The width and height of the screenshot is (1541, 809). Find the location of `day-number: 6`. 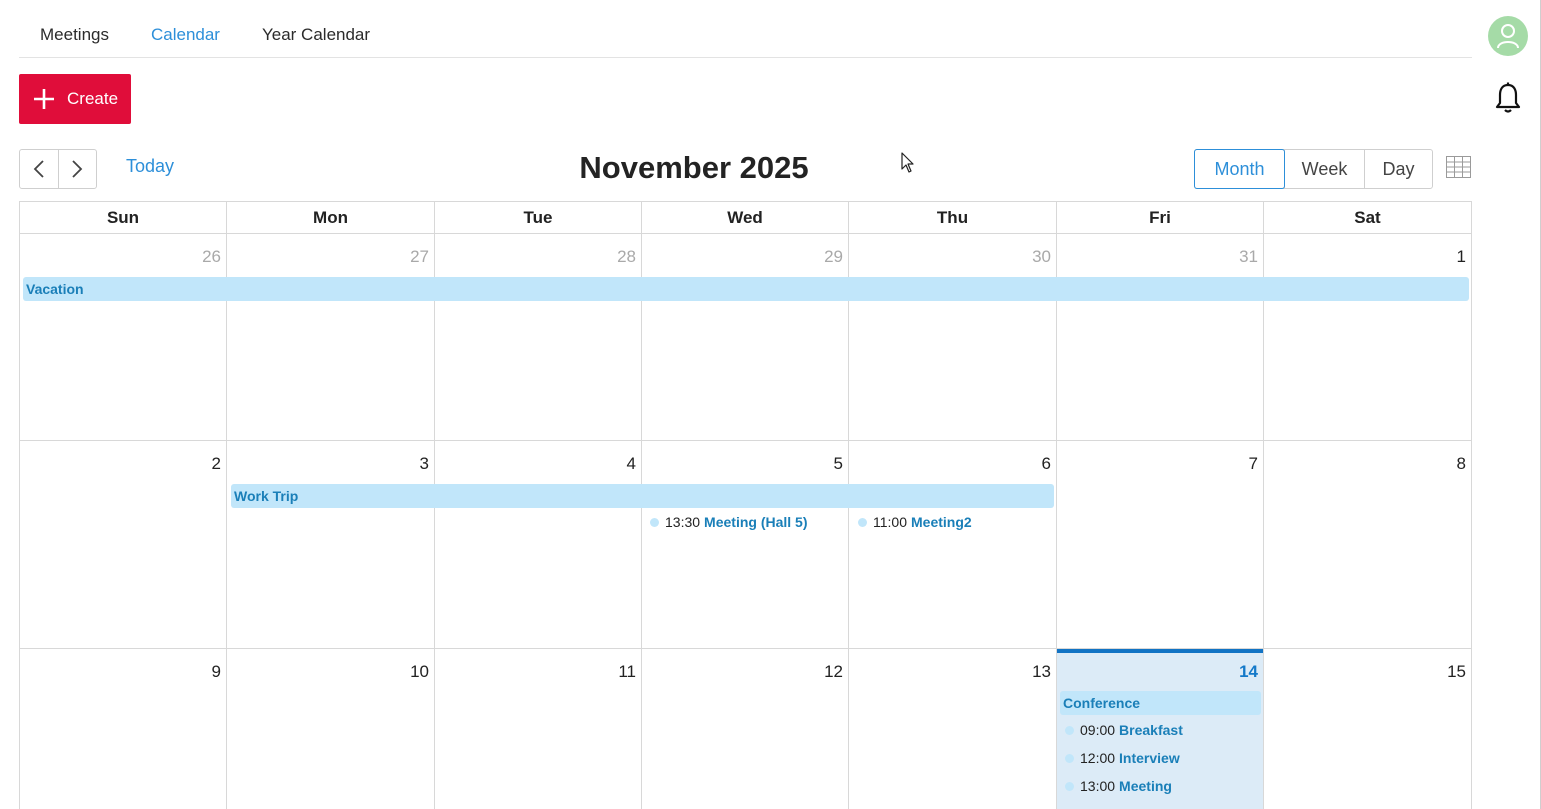

day-number: 6 is located at coordinates (950, 464).